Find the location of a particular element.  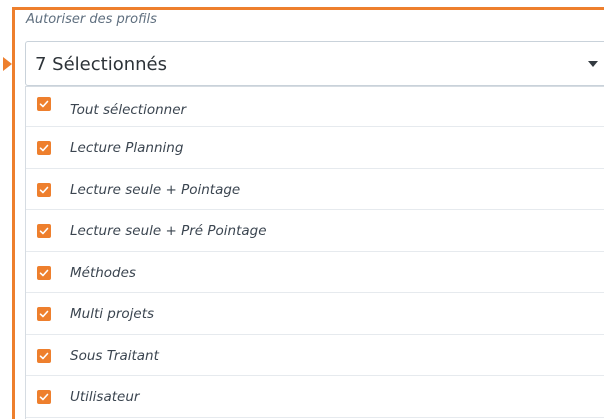

option-label: Tout sélectionner is located at coordinates (128, 110).